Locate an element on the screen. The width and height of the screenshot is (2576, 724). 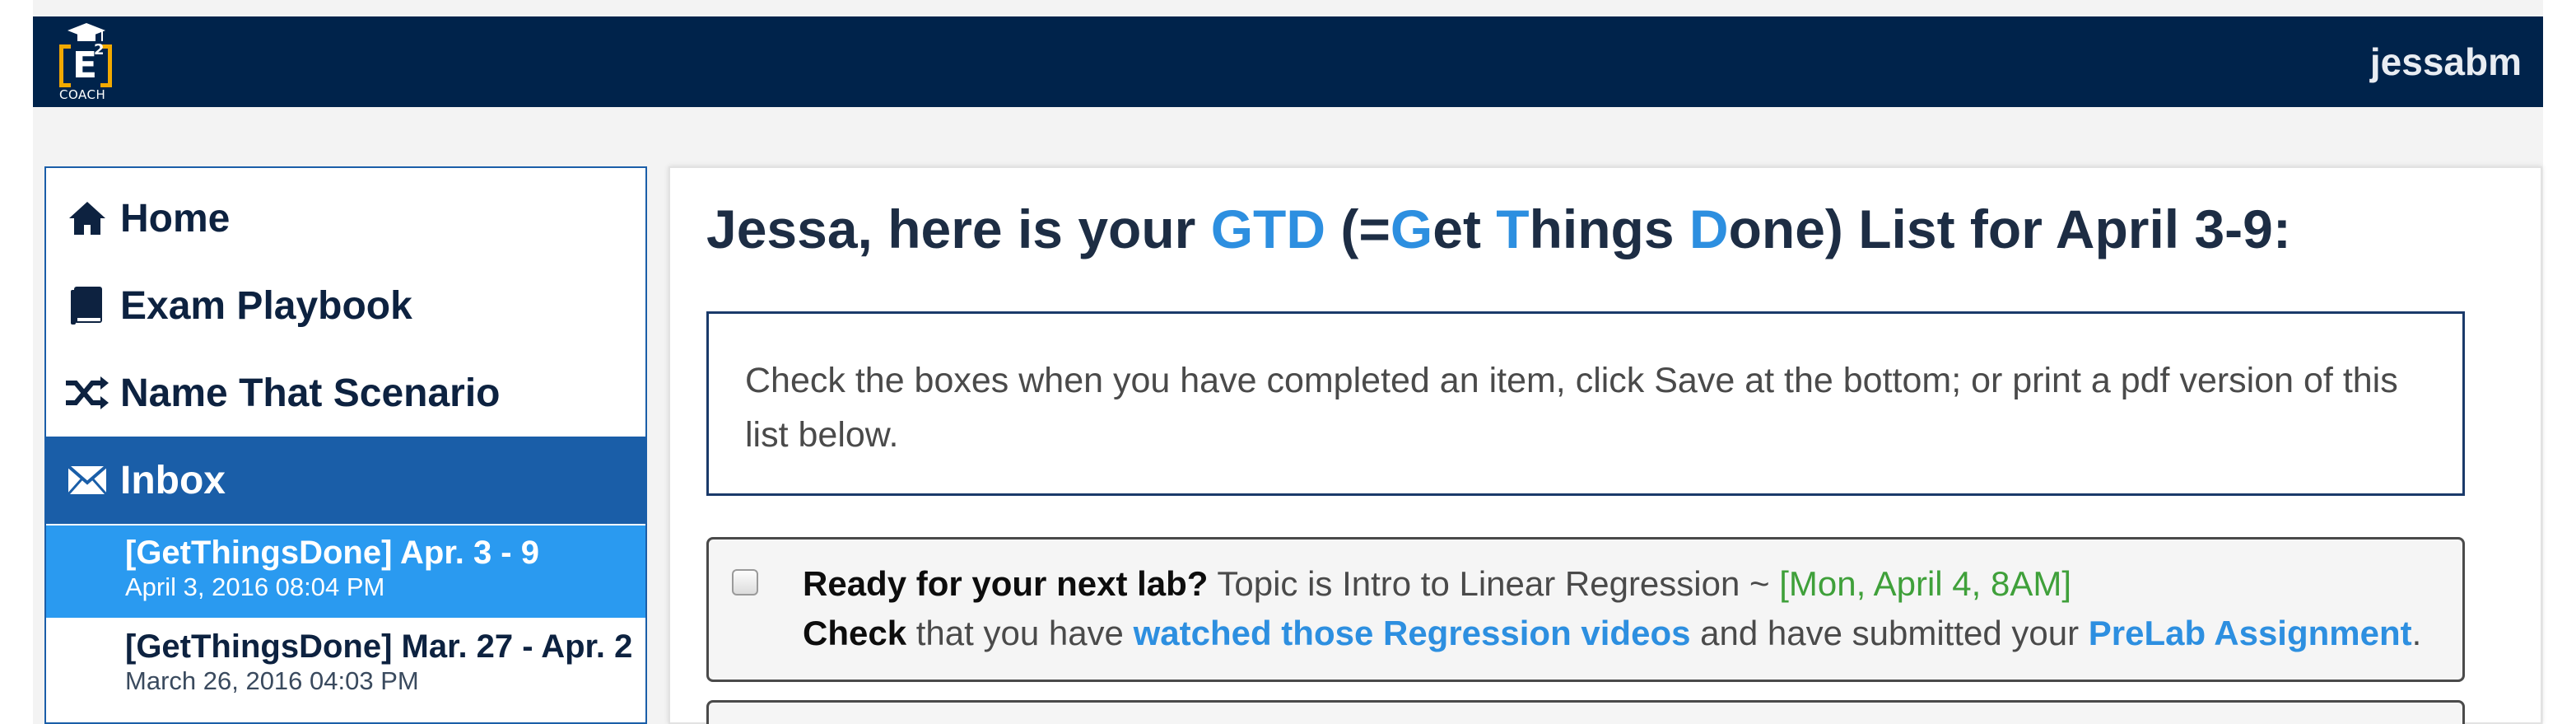
user-menu: jessabm is located at coordinates (2446, 62).